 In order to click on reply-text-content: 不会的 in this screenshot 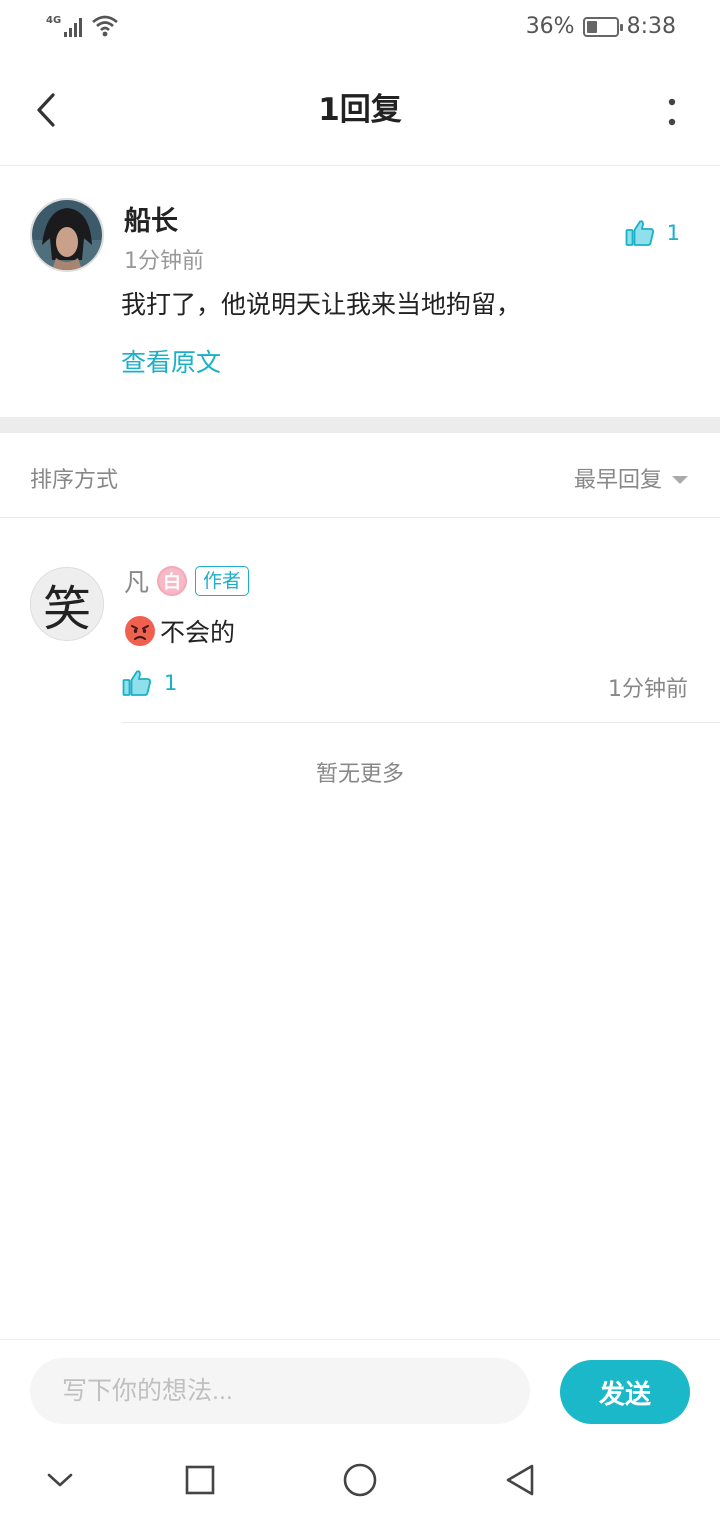, I will do `click(198, 632)`.